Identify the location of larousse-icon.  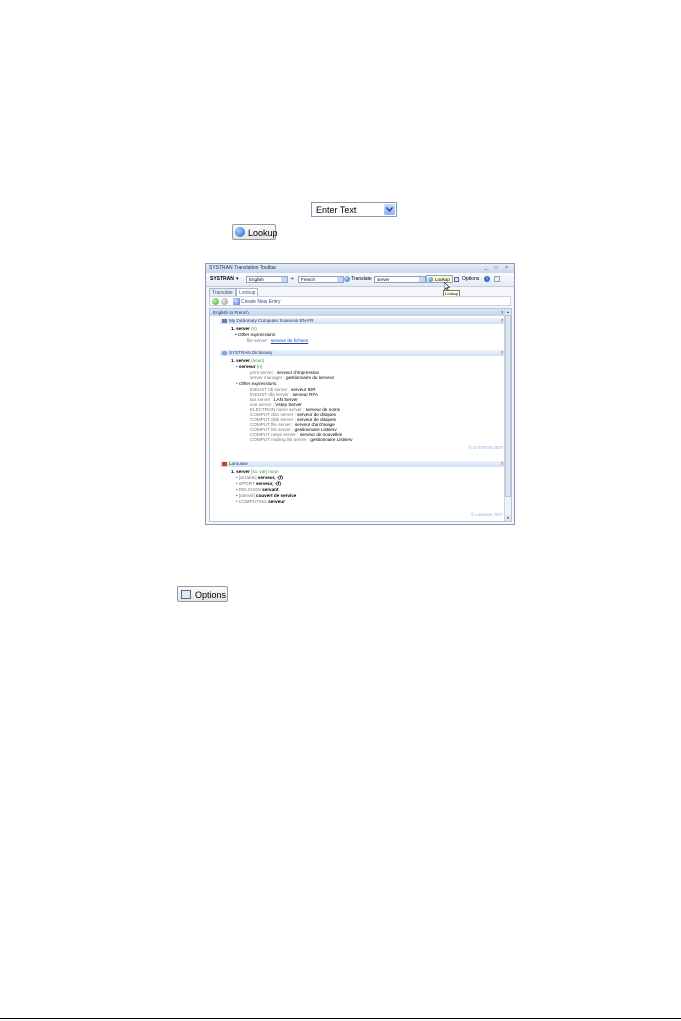
(224, 464).